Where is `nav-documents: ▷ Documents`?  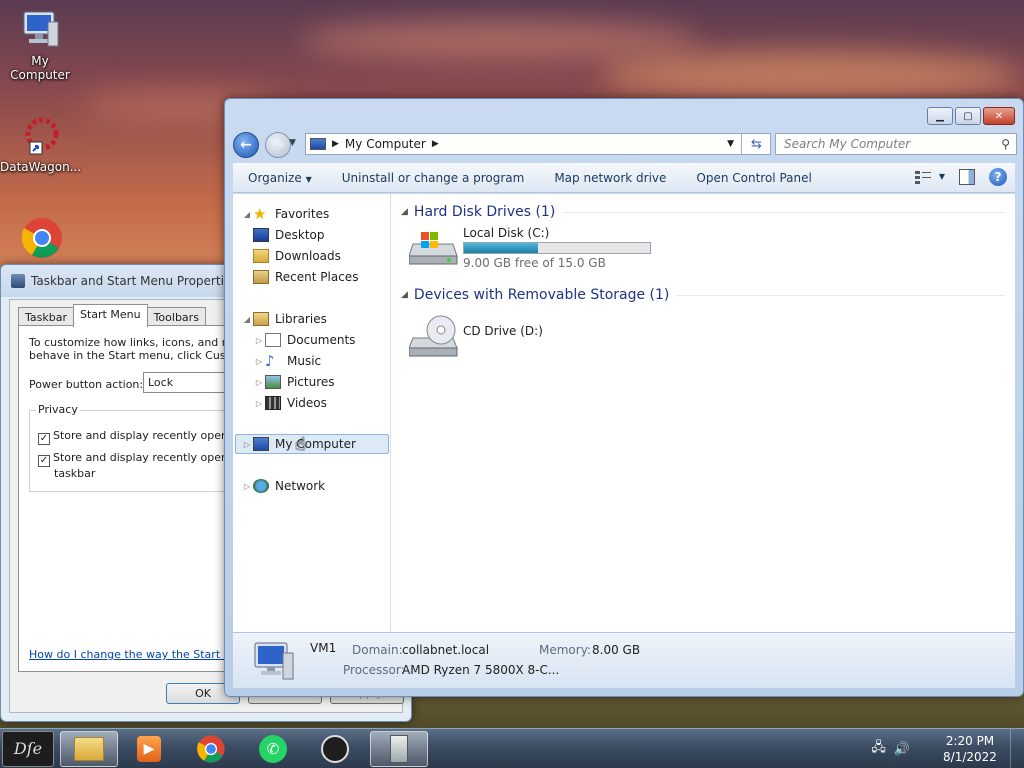
nav-documents: ▷ Documents is located at coordinates (304, 340).